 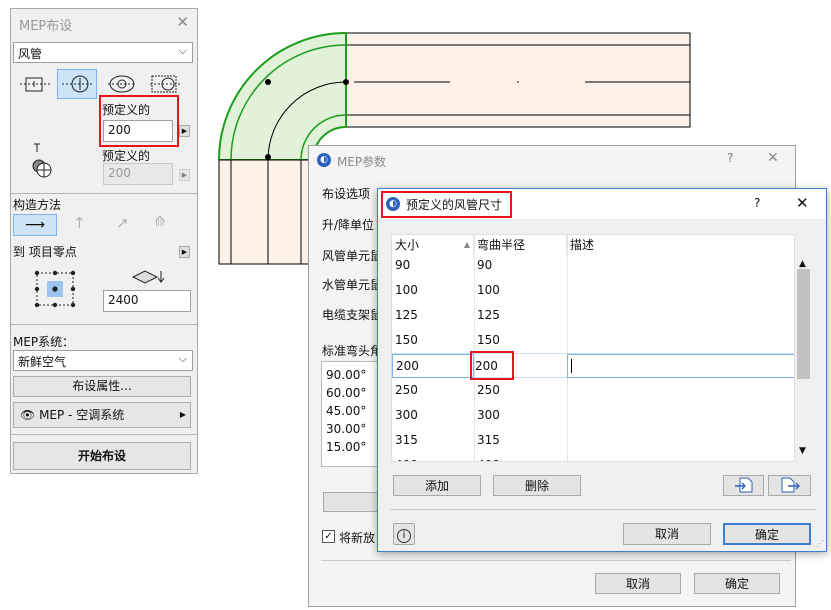 What do you see at coordinates (767, 534) in the screenshot?
I see `ok-button: 确定` at bounding box center [767, 534].